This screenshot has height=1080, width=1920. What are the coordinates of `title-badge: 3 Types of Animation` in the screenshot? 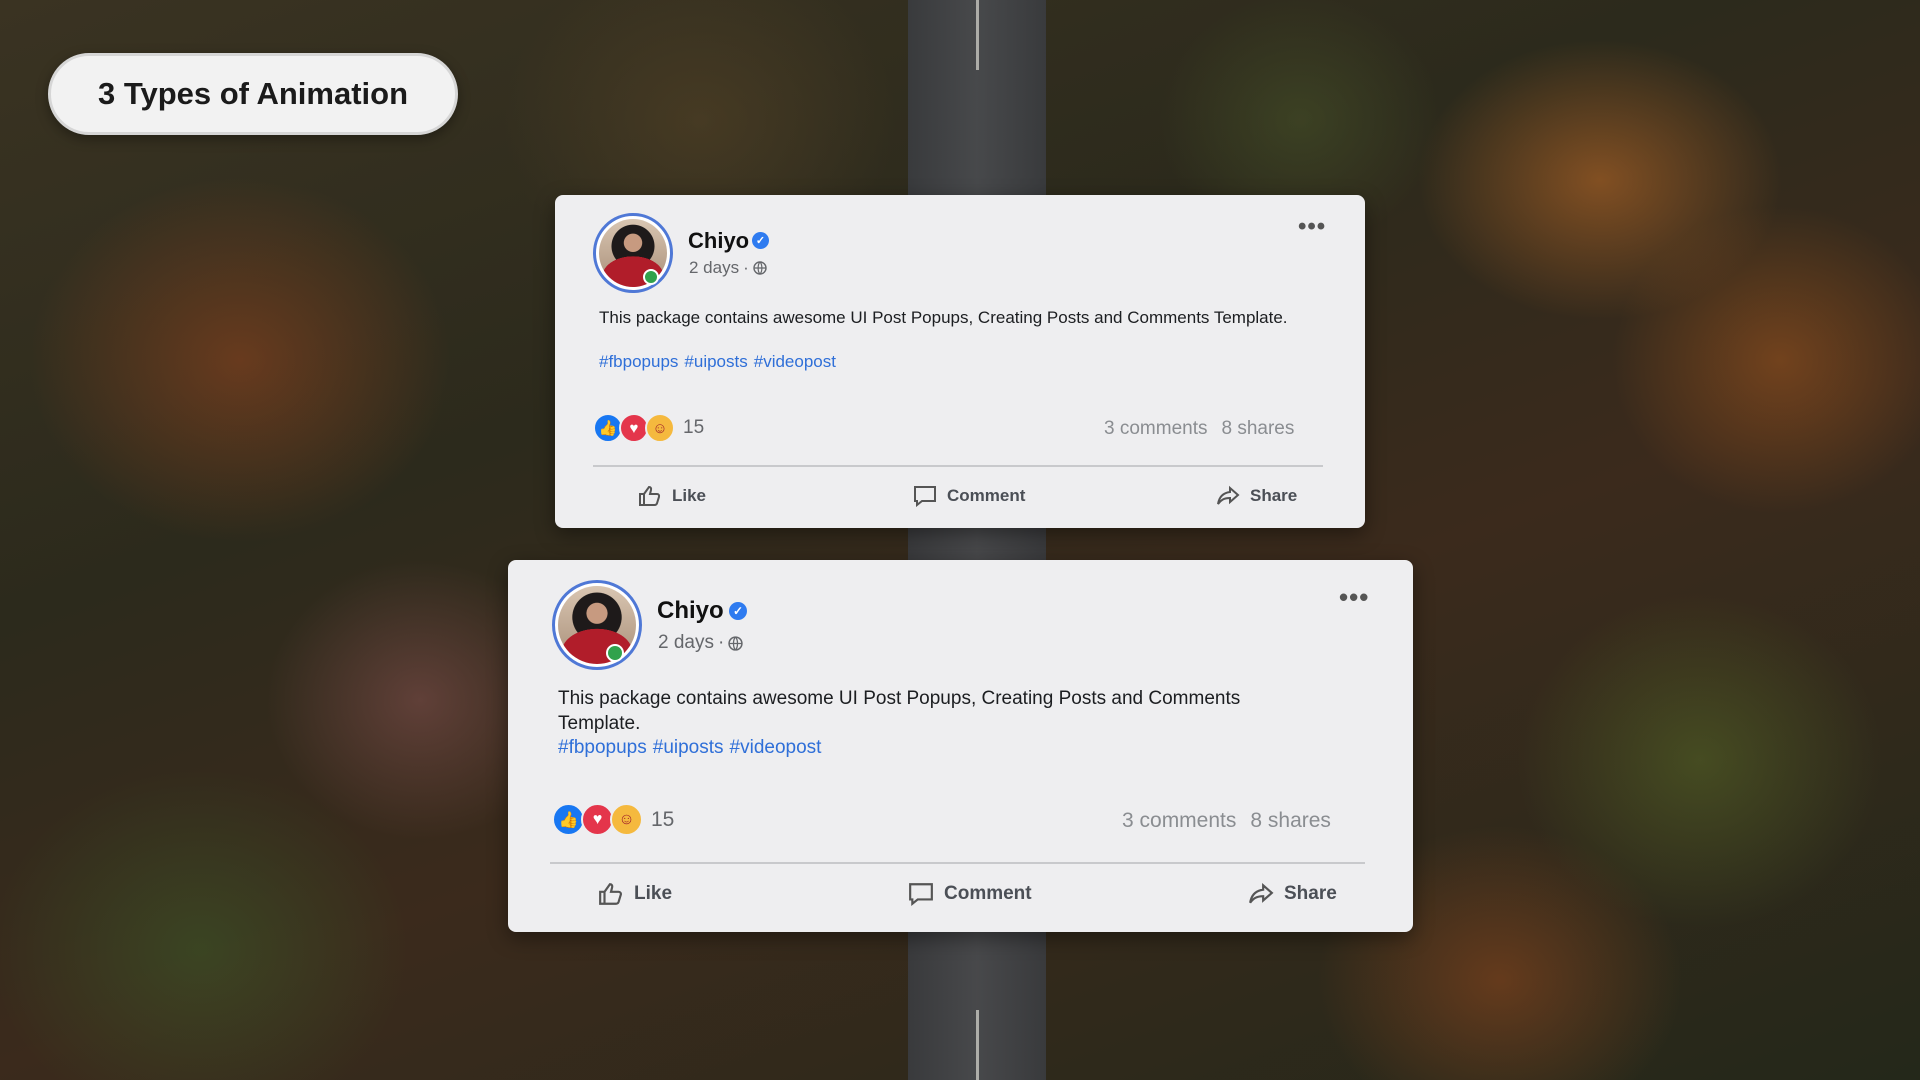 It's located at (253, 94).